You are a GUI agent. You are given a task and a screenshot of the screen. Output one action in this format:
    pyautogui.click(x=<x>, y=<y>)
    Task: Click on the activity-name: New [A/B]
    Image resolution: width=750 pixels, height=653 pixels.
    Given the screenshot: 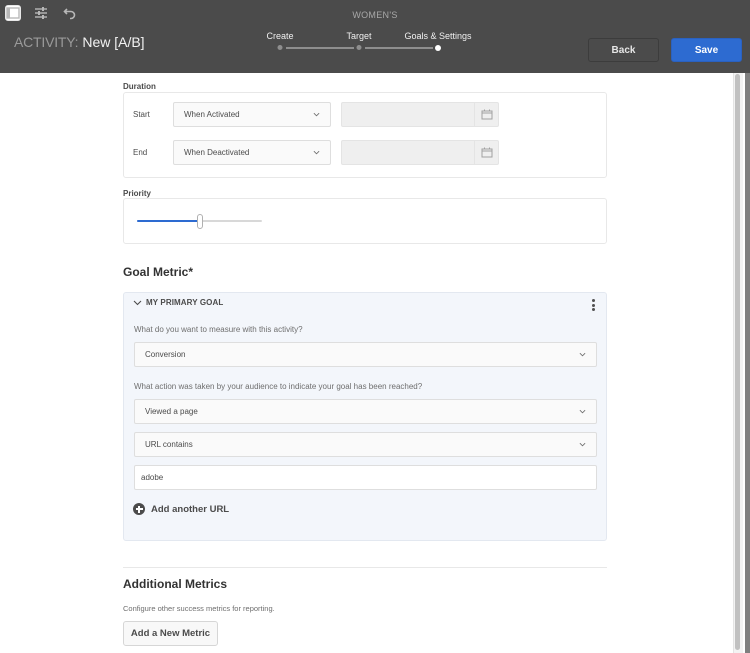 What is the action you would take?
    pyautogui.click(x=113, y=42)
    